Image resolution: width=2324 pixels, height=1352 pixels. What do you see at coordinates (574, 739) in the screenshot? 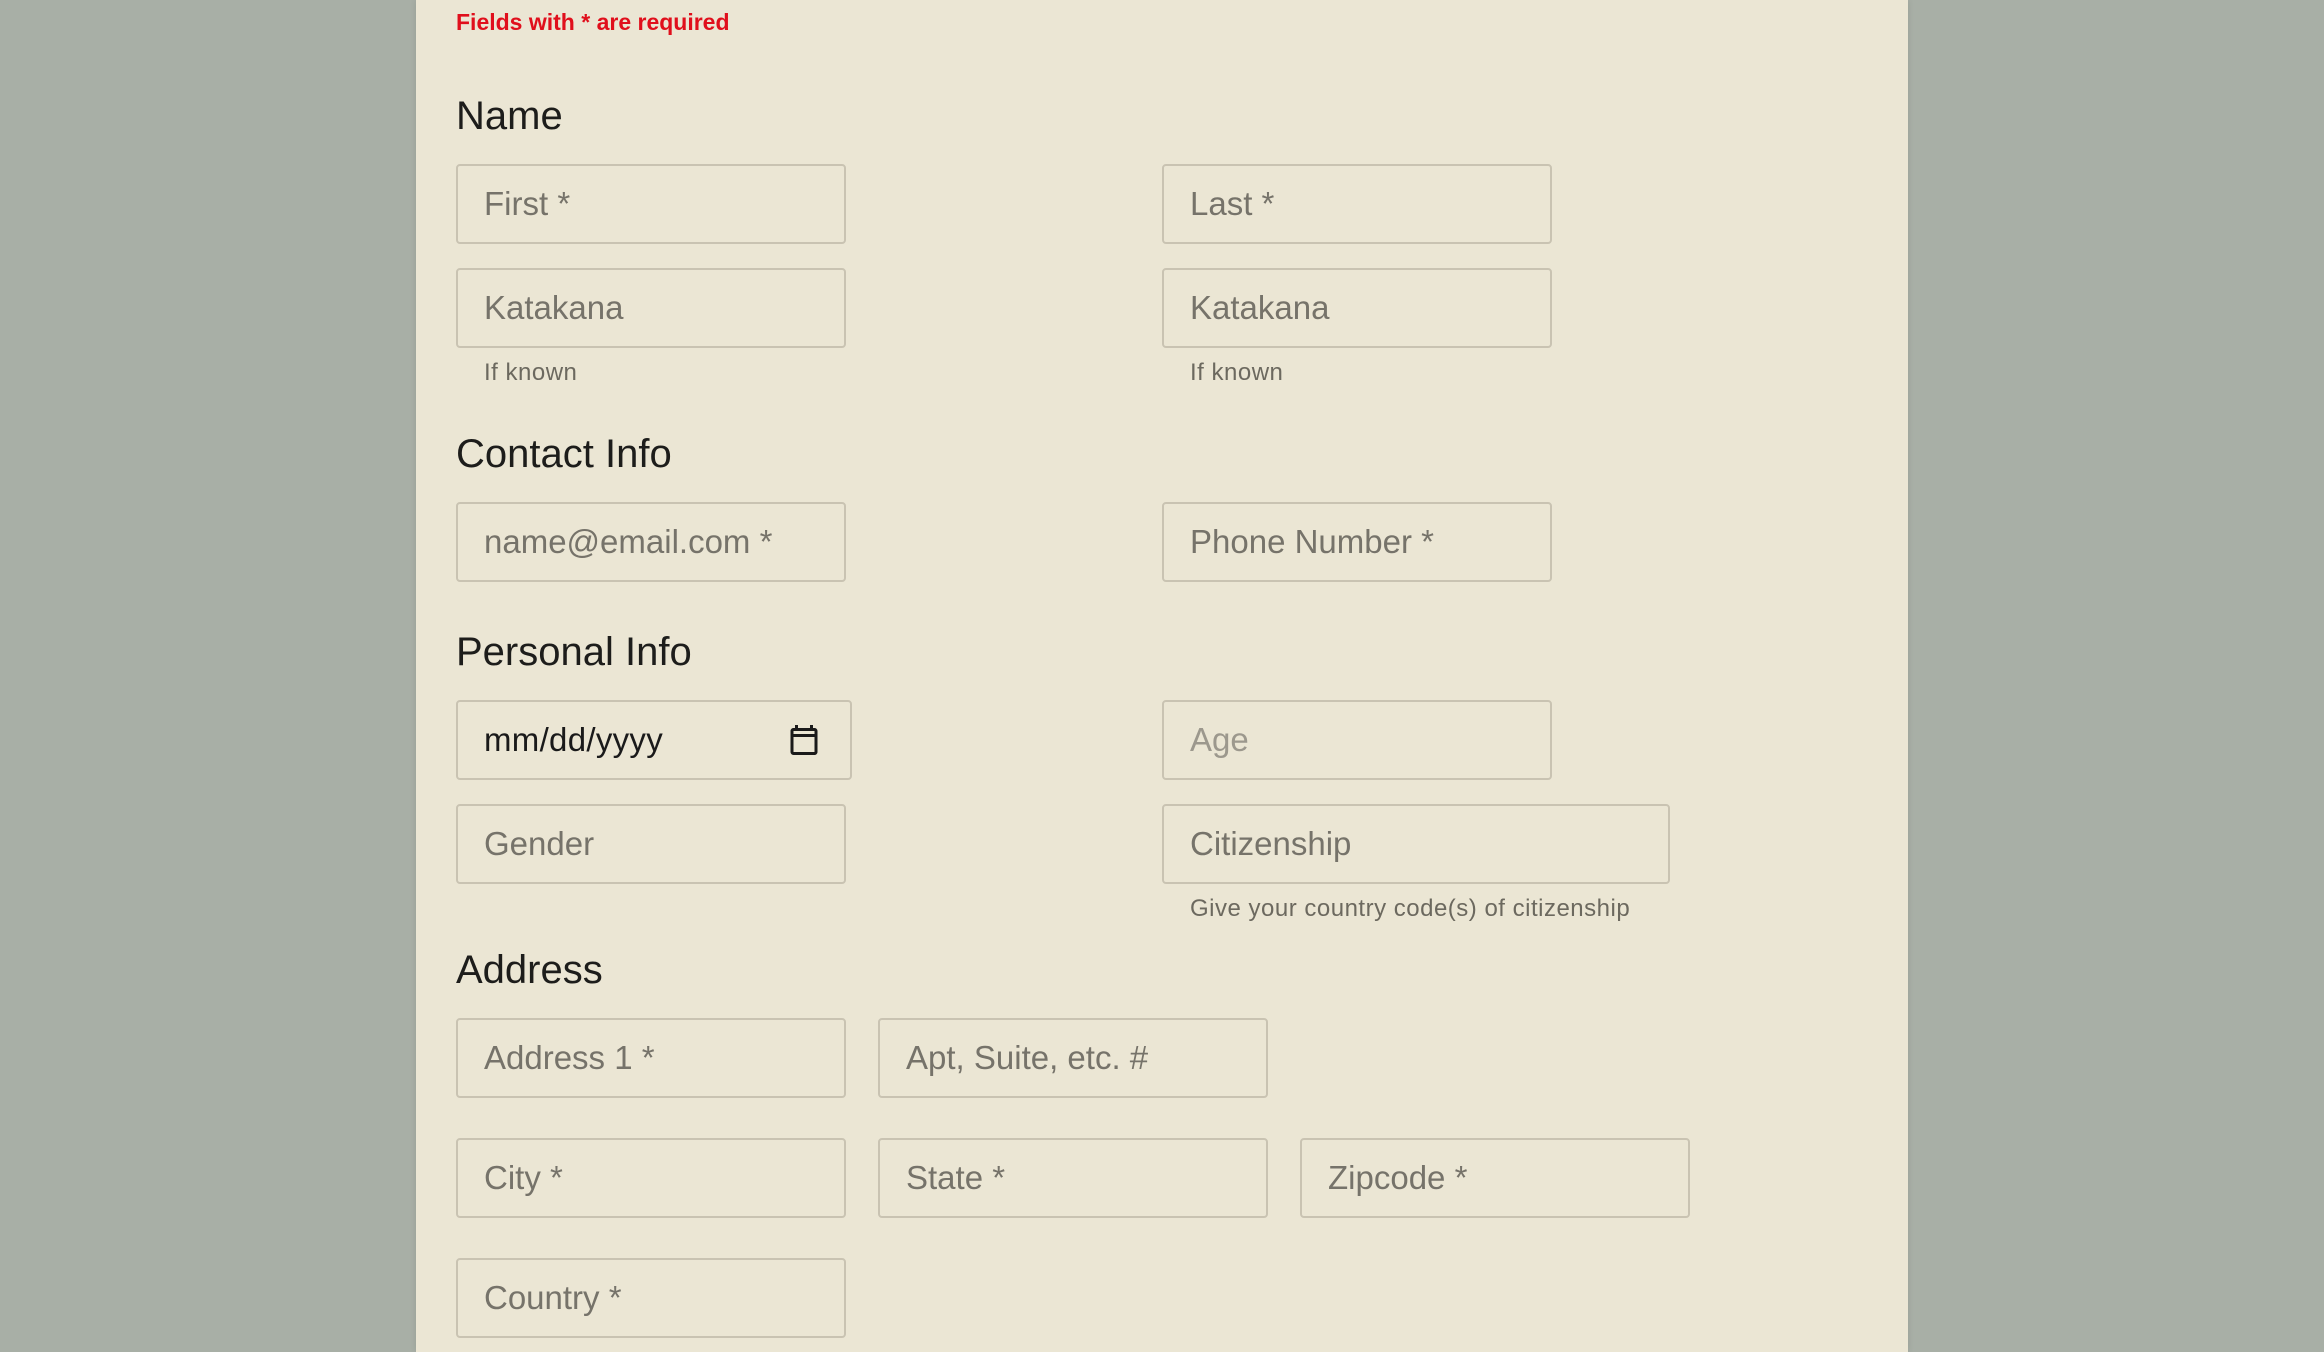
I see `date-of-birth-value: mm/dd/yyyy` at bounding box center [574, 739].